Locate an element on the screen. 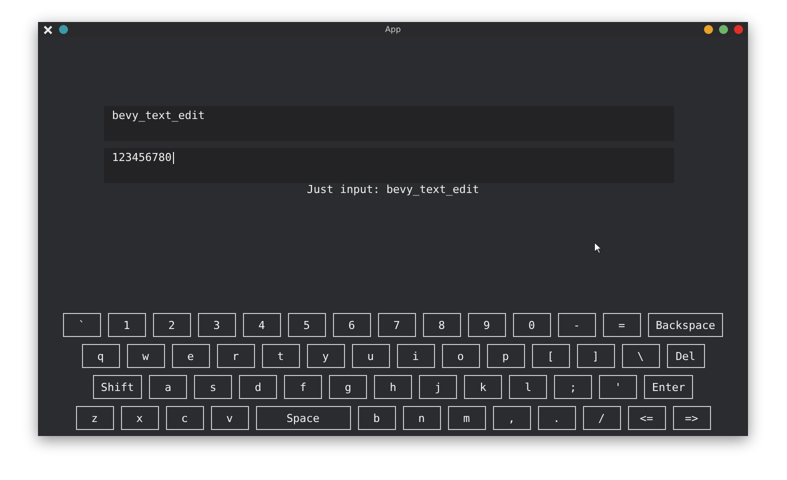 This screenshot has height=480, width=787. keyboard-key: [ is located at coordinates (551, 356).